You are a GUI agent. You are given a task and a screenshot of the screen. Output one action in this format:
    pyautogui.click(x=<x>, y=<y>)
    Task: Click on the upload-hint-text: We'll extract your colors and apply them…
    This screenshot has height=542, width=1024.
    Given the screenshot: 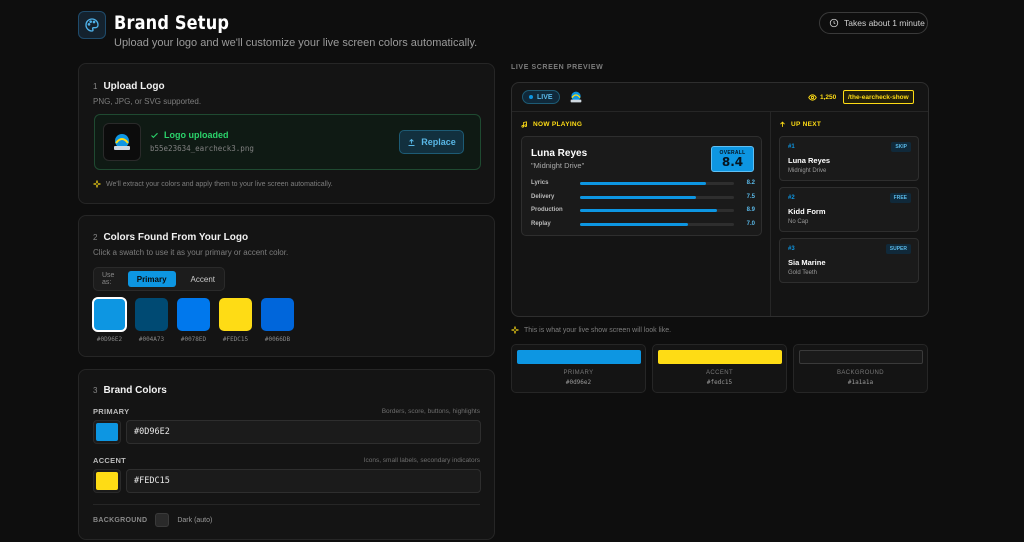 What is the action you would take?
    pyautogui.click(x=219, y=184)
    